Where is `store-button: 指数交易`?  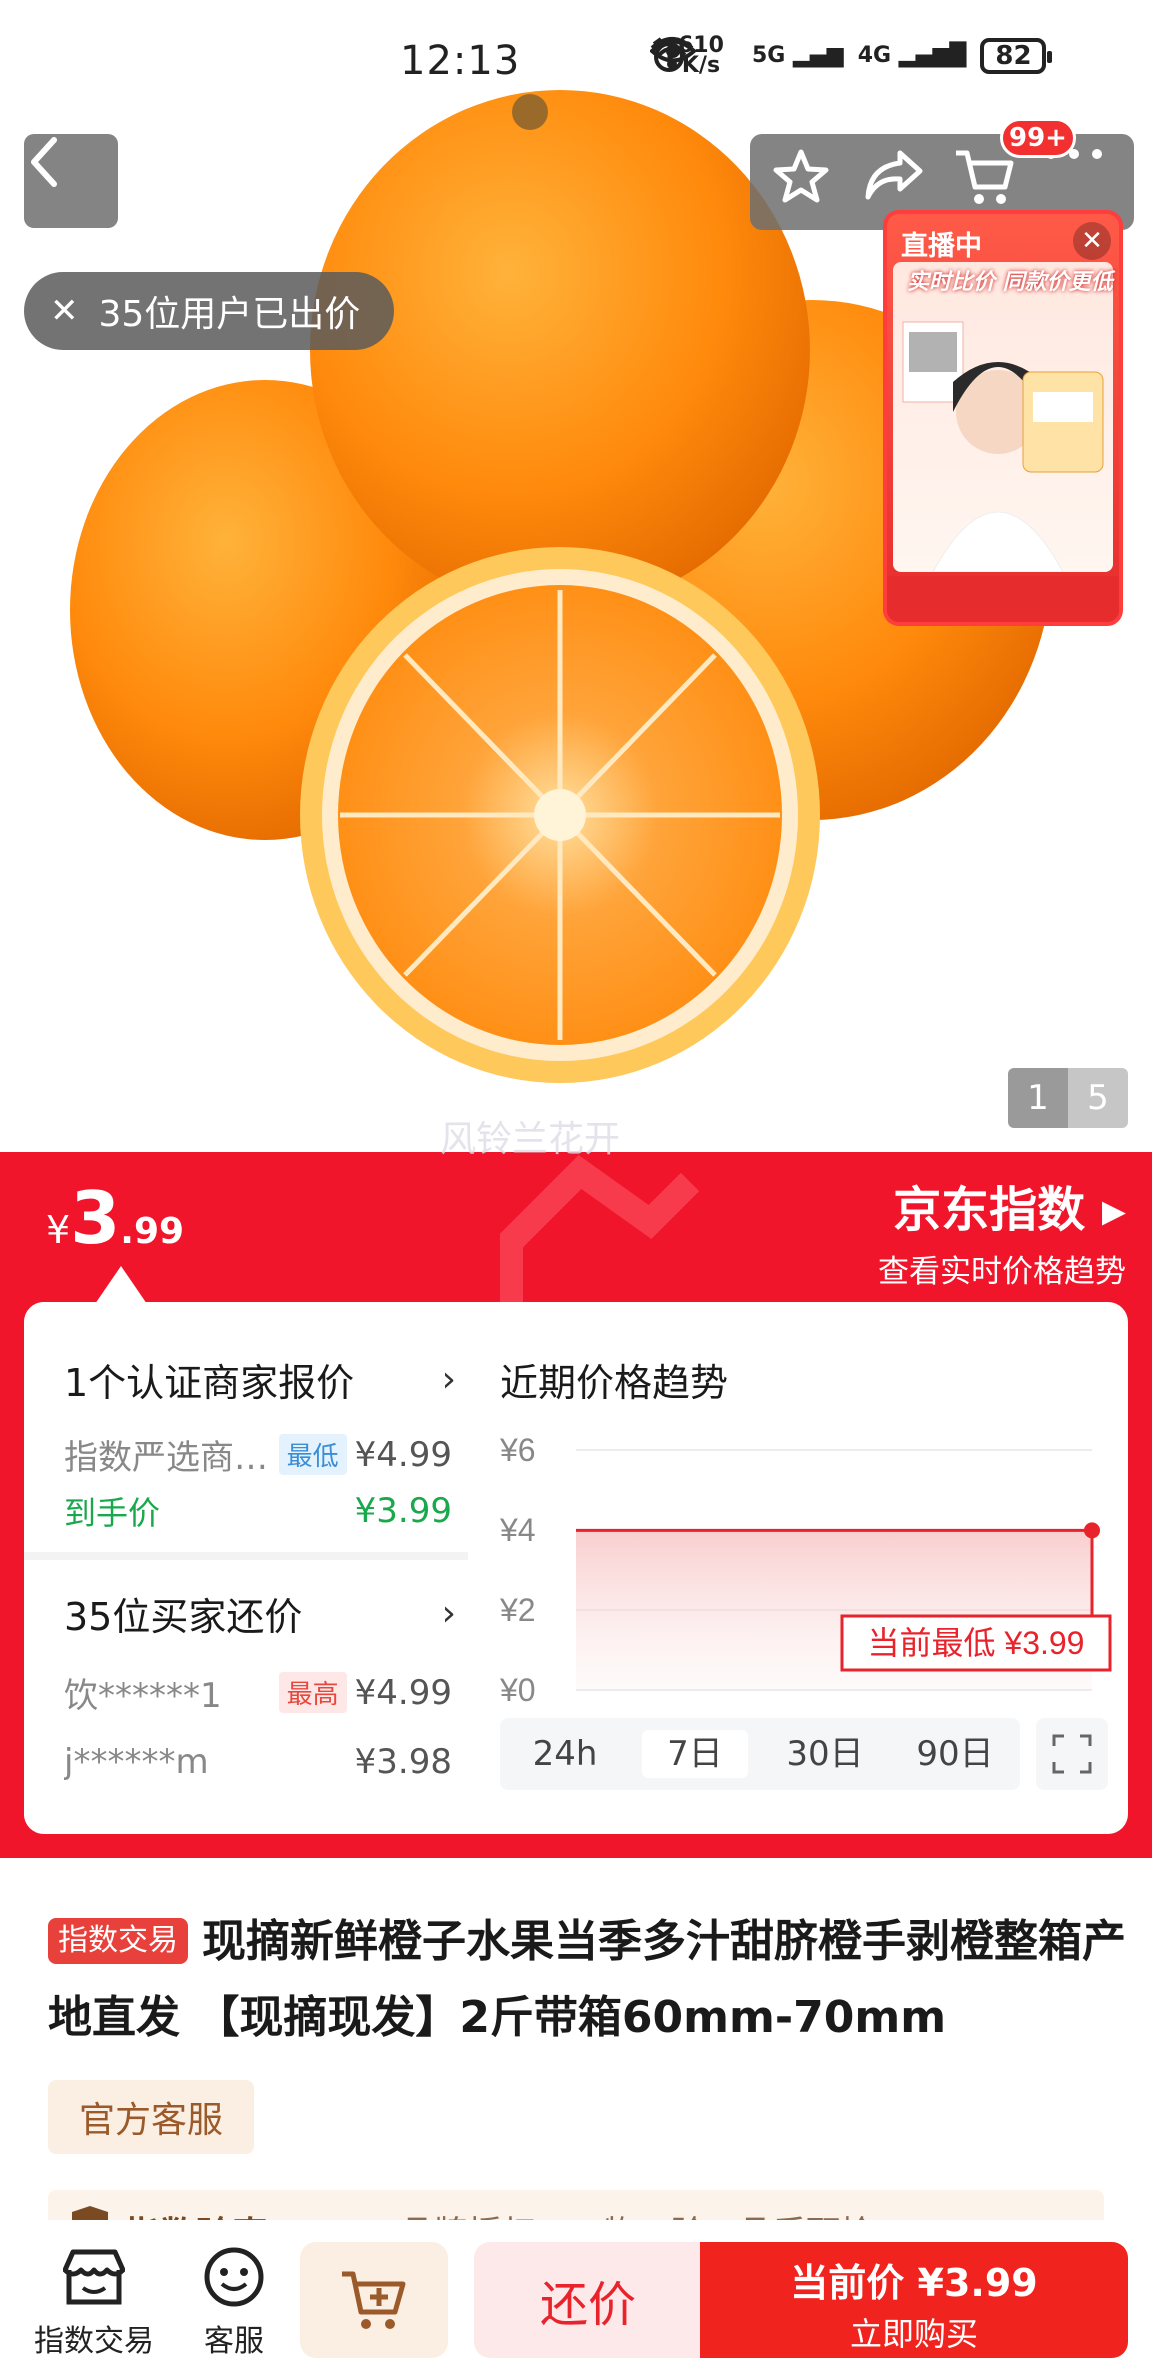 store-button: 指数交易 is located at coordinates (94, 2301).